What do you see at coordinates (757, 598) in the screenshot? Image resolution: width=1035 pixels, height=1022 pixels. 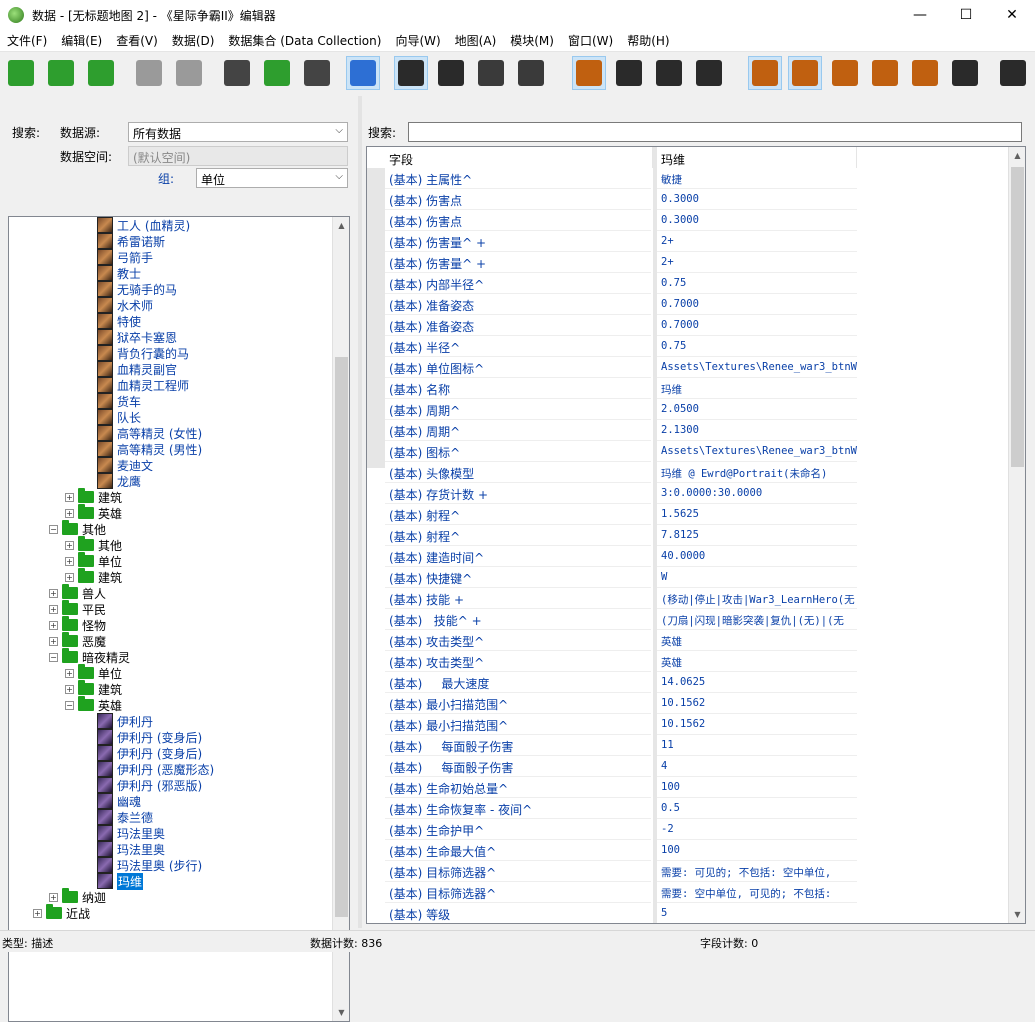 I see `field-value-cell: (移动|停止|攻击|War3_LearnHero(无` at bounding box center [757, 598].